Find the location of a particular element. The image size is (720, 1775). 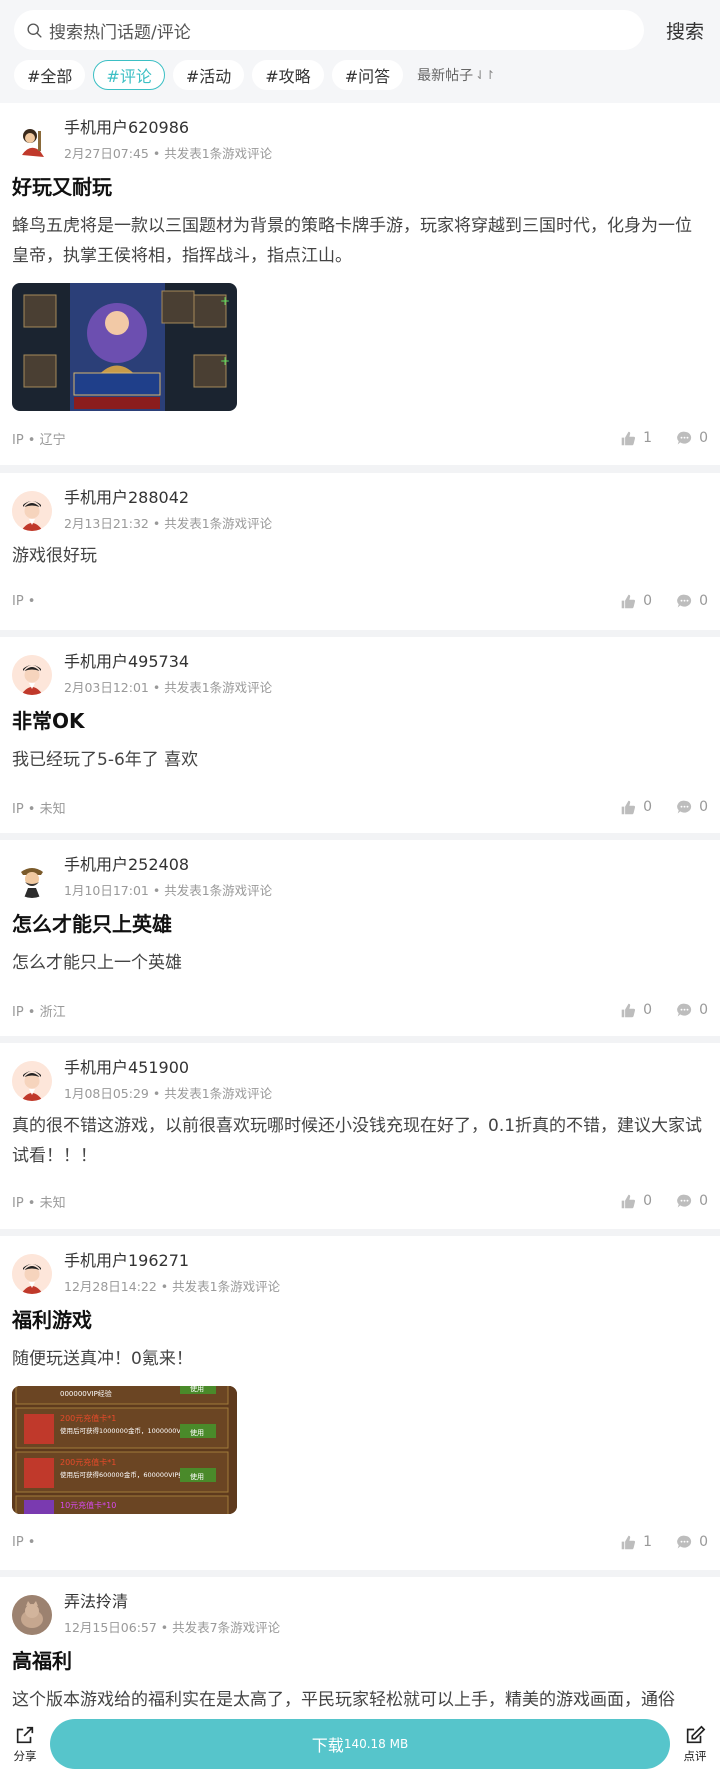

post-meta: 12月15日06:57 • 共发表7条游戏评论 is located at coordinates (172, 1627).